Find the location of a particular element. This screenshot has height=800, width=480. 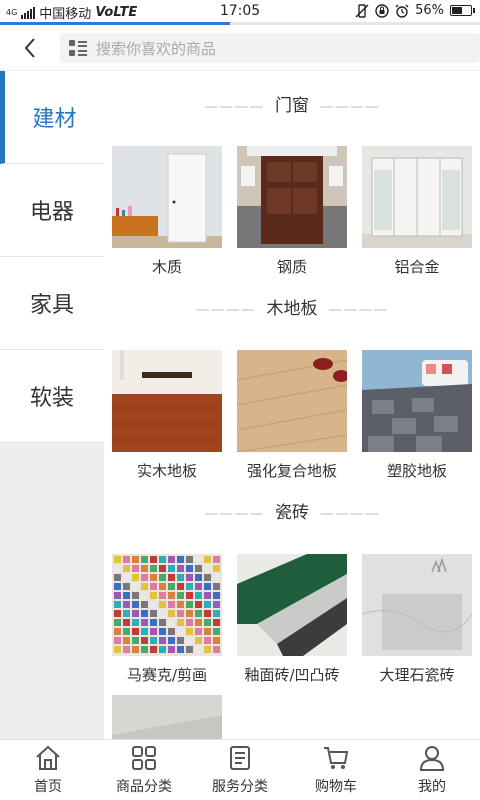

product-label: 木质 is located at coordinates (166, 267).